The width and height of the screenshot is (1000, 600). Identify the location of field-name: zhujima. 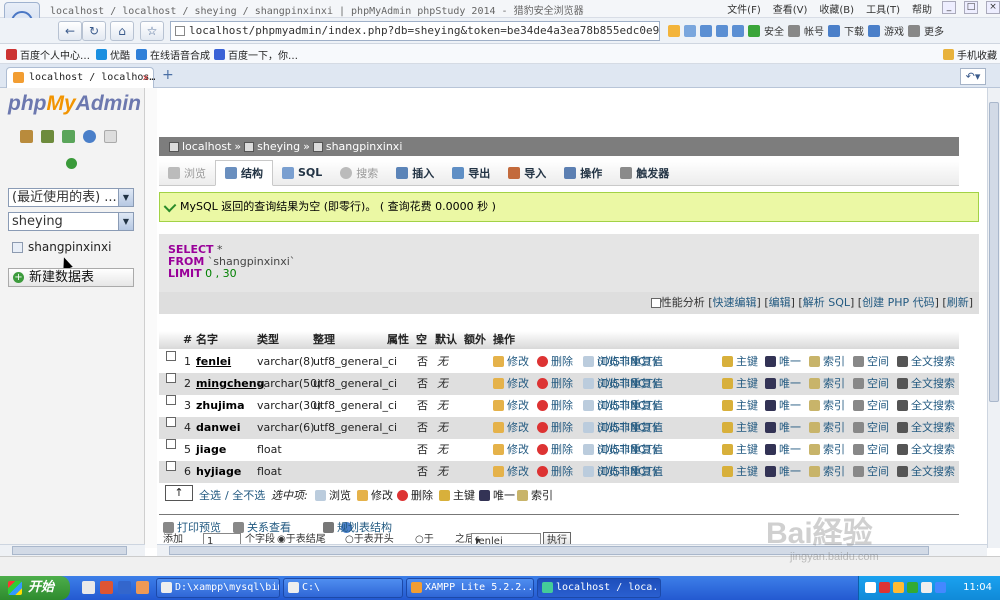
(220, 406).